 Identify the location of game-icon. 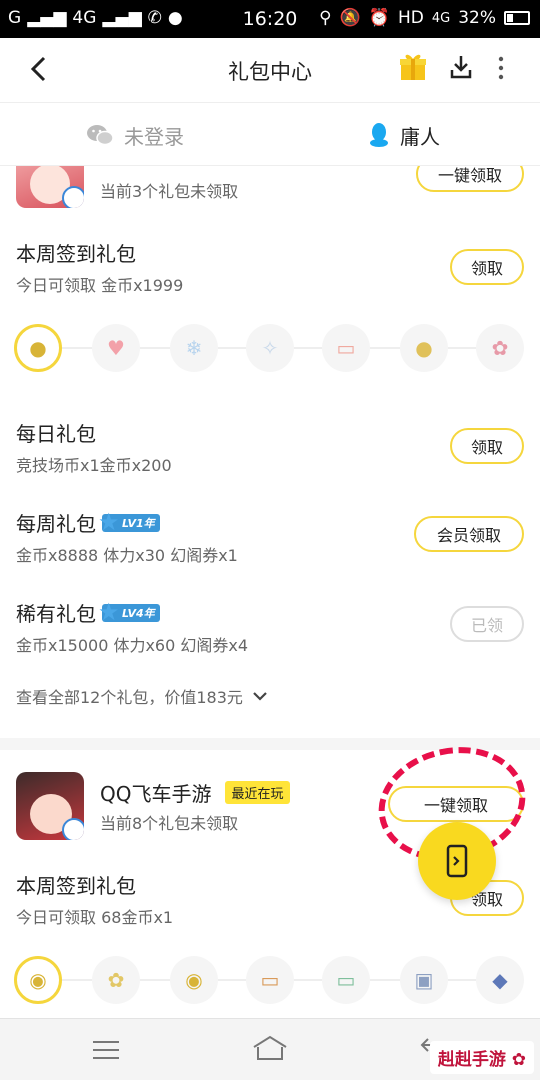
(50, 187).